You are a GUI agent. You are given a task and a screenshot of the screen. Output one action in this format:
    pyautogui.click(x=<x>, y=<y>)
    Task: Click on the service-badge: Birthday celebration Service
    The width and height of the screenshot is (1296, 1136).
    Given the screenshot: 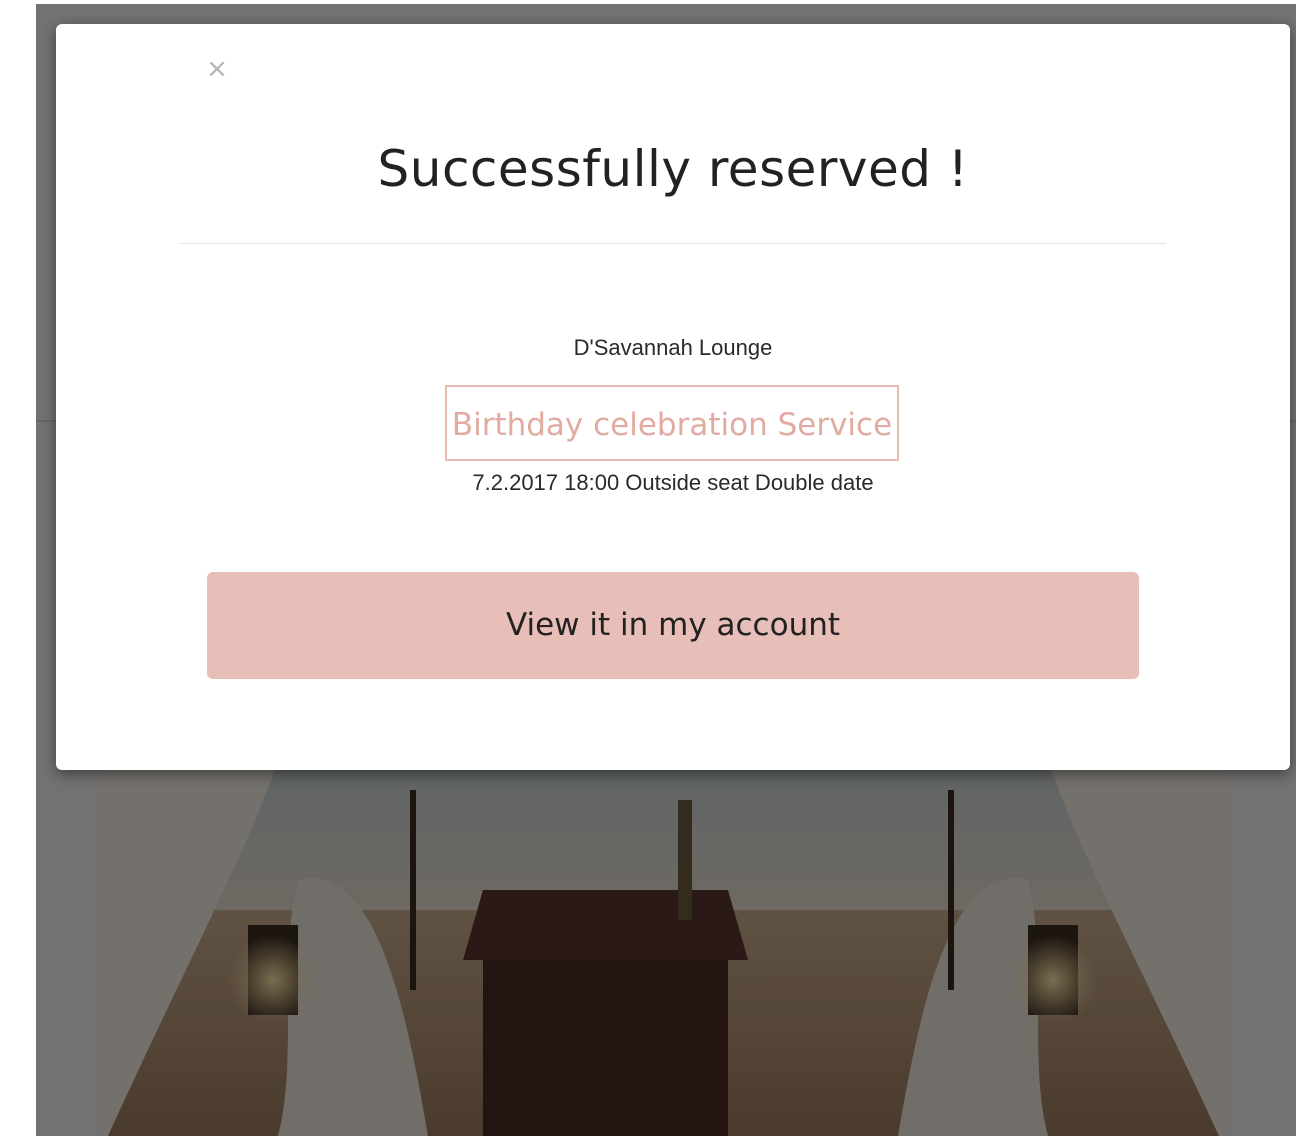 What is the action you would take?
    pyautogui.click(x=672, y=423)
    